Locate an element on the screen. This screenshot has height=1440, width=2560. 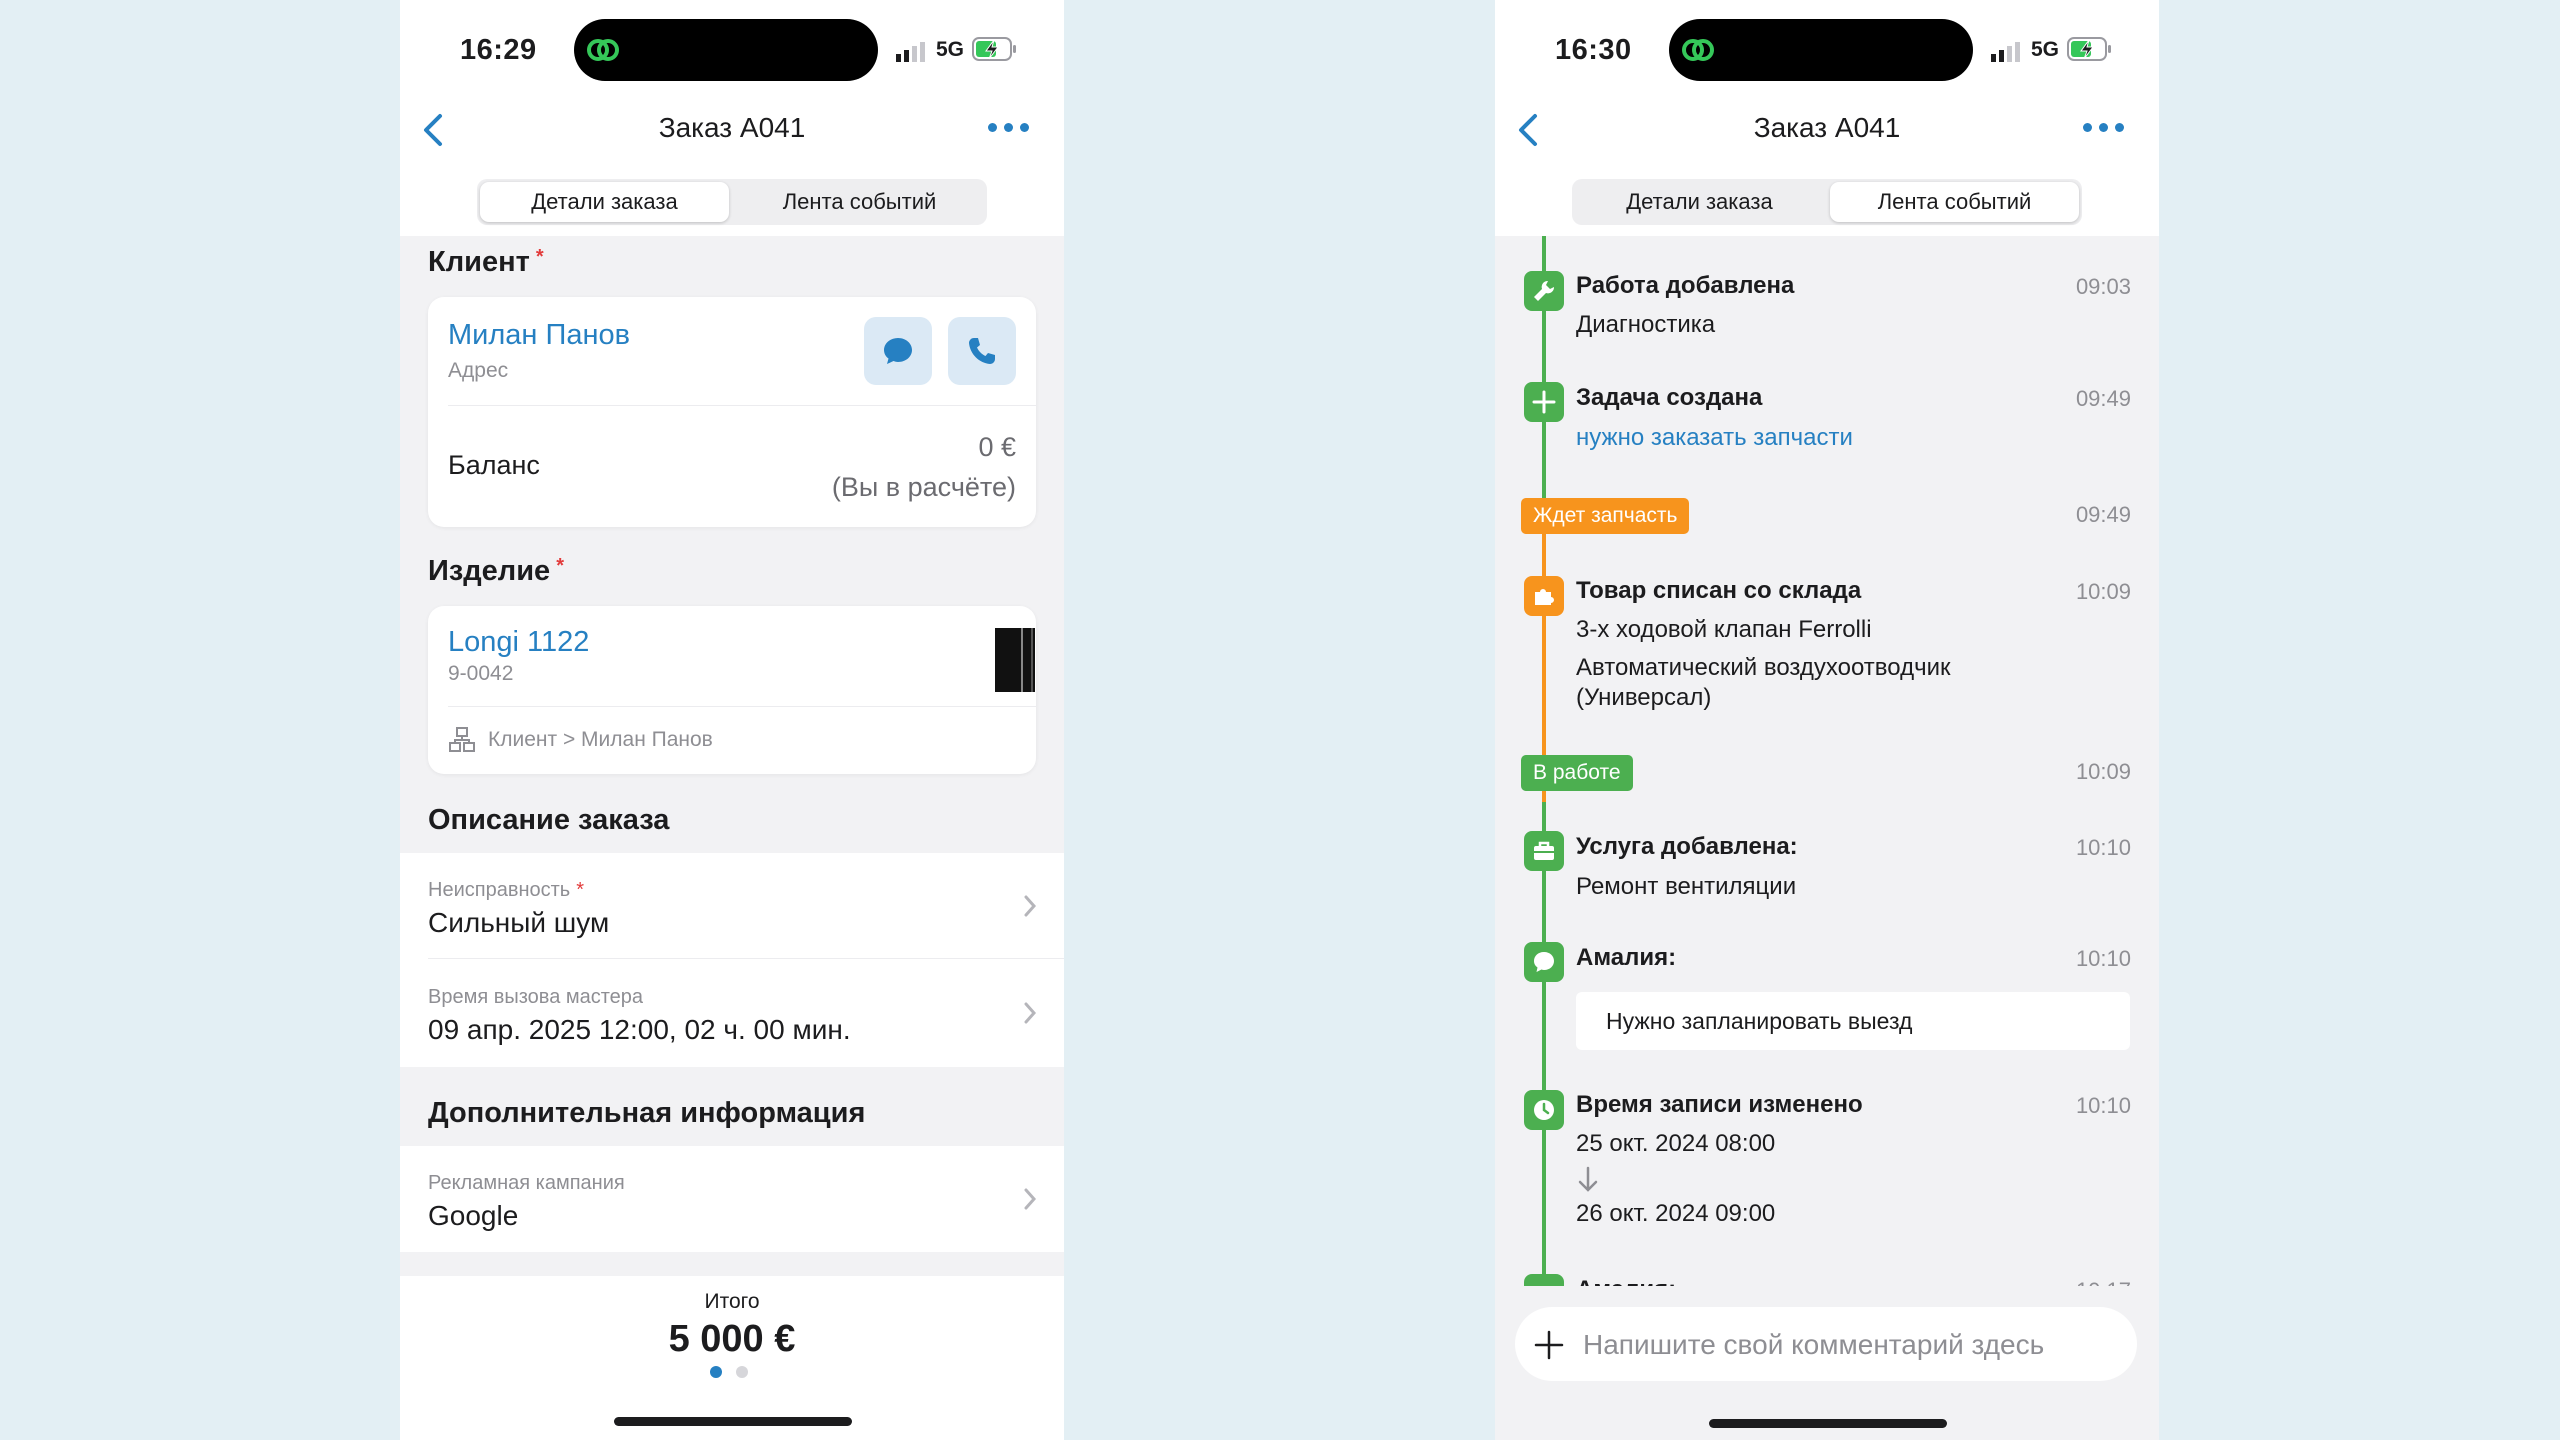
event-title: Время записи изменено is located at coordinates (1719, 1104).